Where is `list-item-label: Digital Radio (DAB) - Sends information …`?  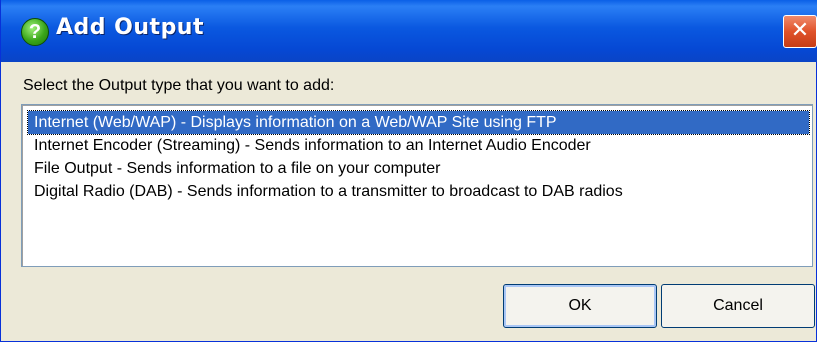 list-item-label: Digital Radio (DAB) - Sends information … is located at coordinates (328, 191).